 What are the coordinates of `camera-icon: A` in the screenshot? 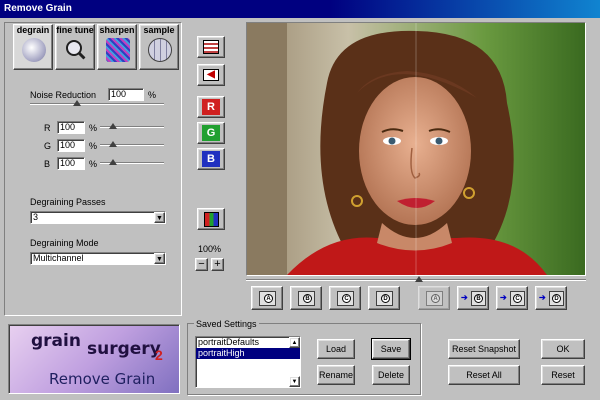 It's located at (267, 298).